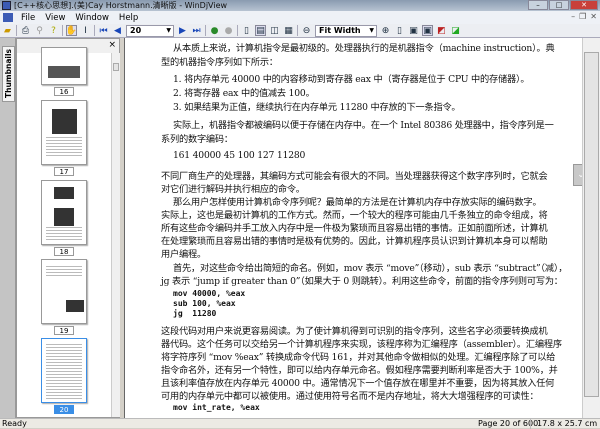  I want to click on back-icon: ●, so click(214, 30).